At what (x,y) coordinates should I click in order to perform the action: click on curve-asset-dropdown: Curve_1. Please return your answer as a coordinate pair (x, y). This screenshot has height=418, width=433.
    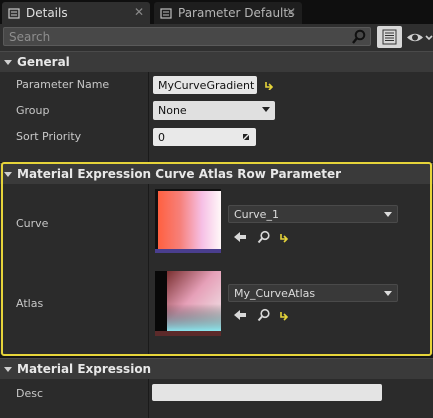
    Looking at the image, I should click on (313, 214).